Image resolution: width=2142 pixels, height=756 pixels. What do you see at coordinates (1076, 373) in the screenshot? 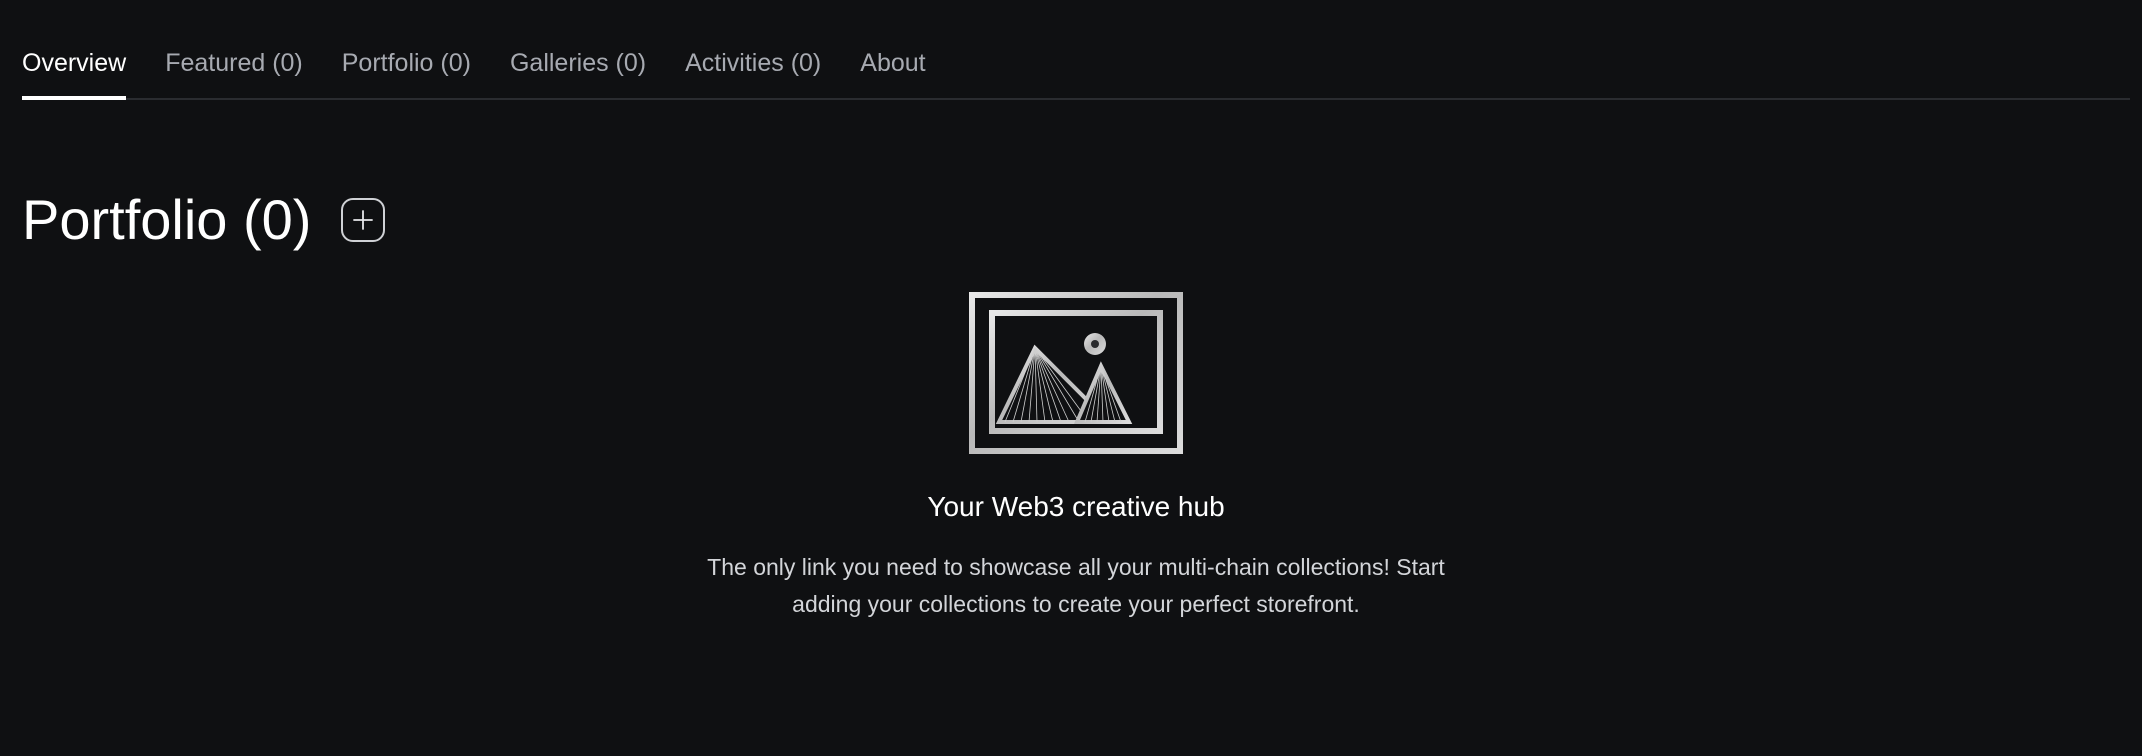
I see `image-placeholder-icon` at bounding box center [1076, 373].